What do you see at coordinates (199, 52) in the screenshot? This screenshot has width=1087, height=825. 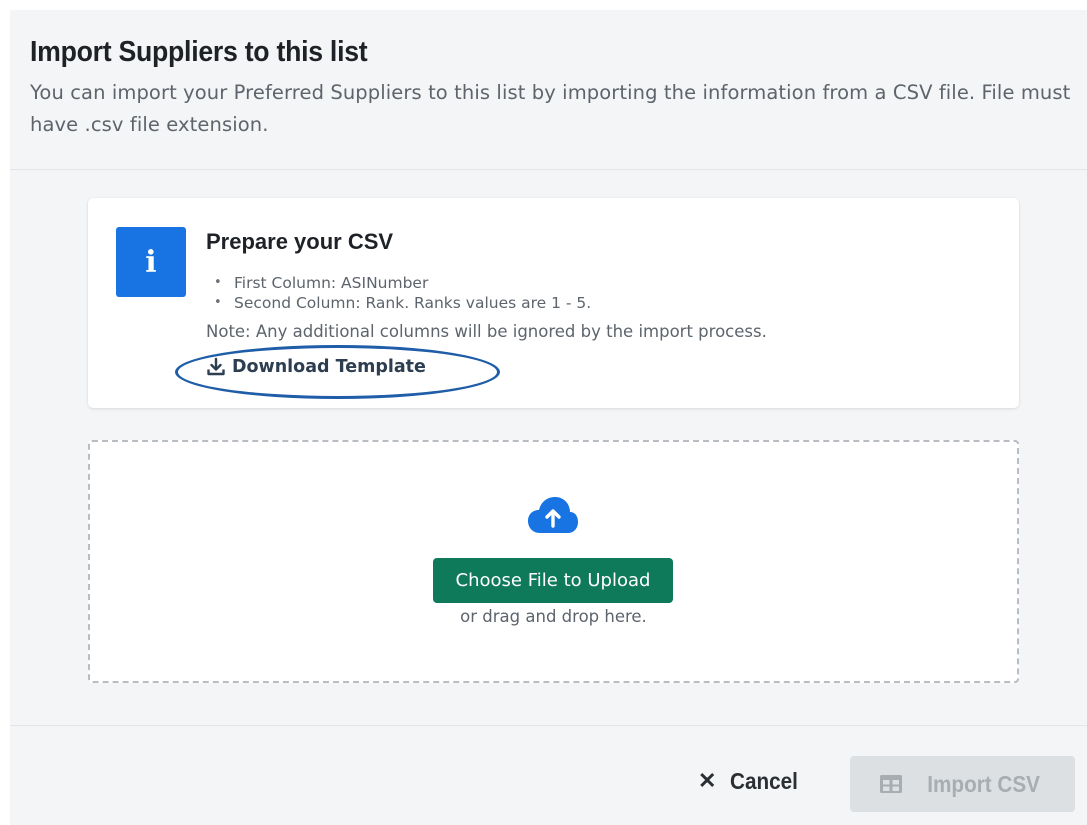 I see `dialog-title: Import Suppliers to this list` at bounding box center [199, 52].